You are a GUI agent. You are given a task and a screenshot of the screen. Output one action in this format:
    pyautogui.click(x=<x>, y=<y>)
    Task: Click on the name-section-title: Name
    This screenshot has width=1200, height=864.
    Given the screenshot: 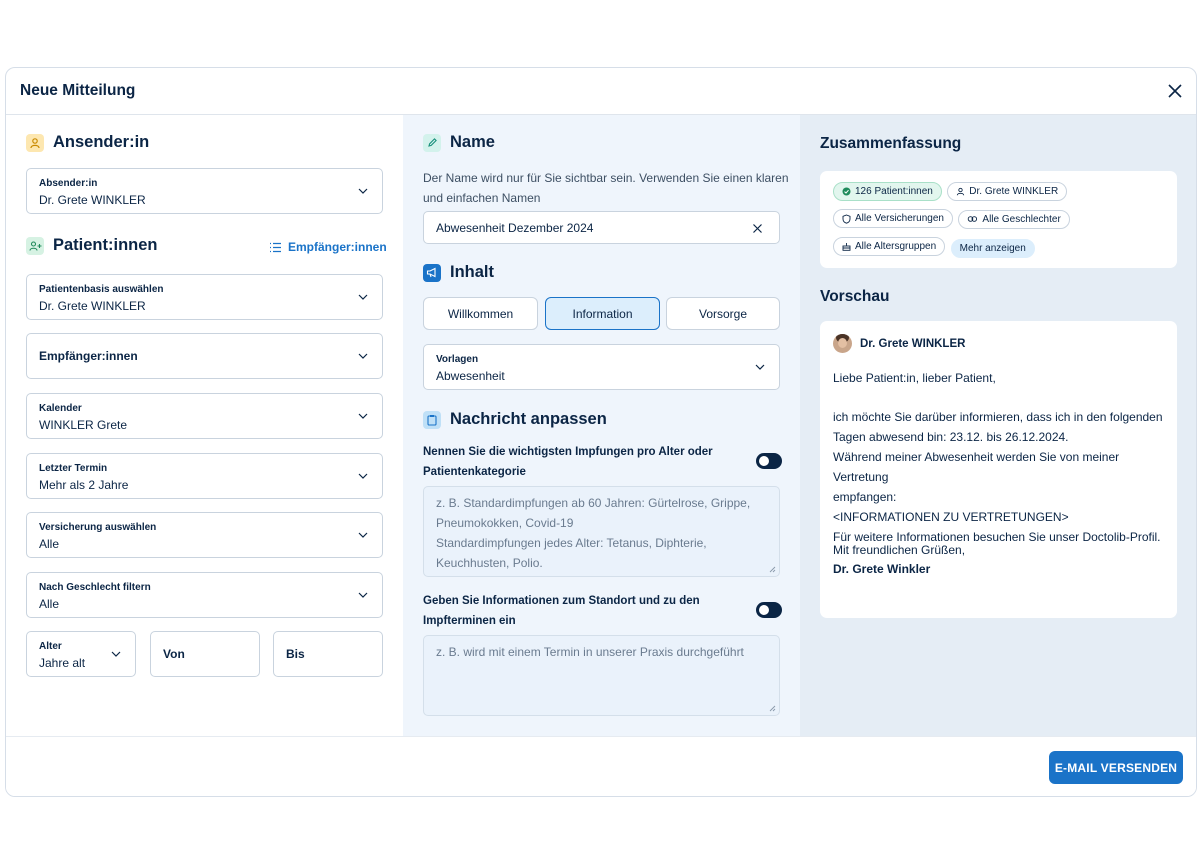 What is the action you would take?
    pyautogui.click(x=459, y=142)
    